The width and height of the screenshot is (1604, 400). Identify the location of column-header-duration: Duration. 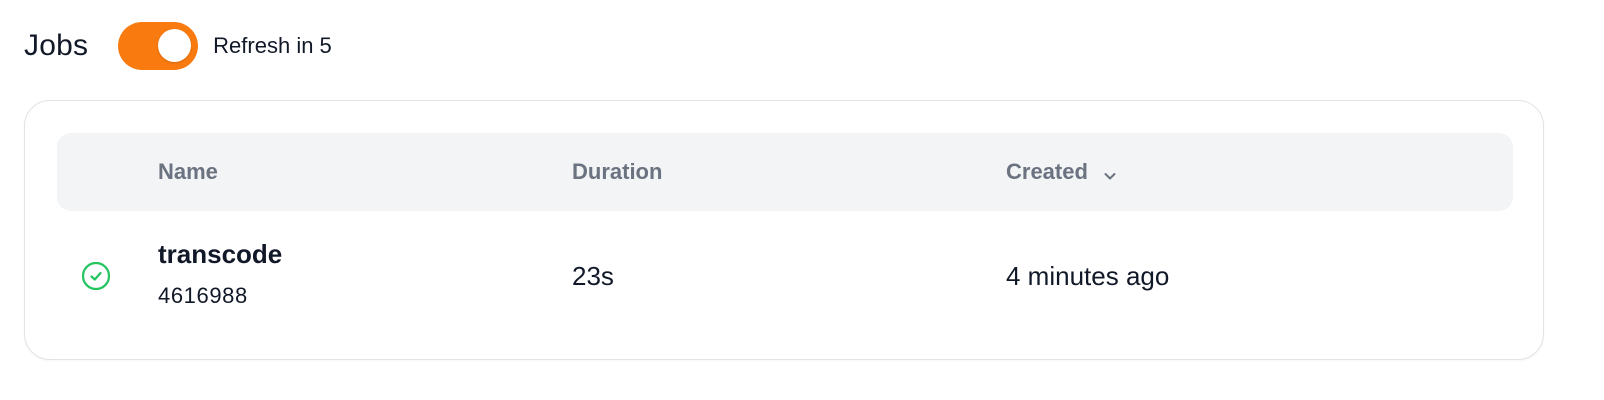
(617, 171).